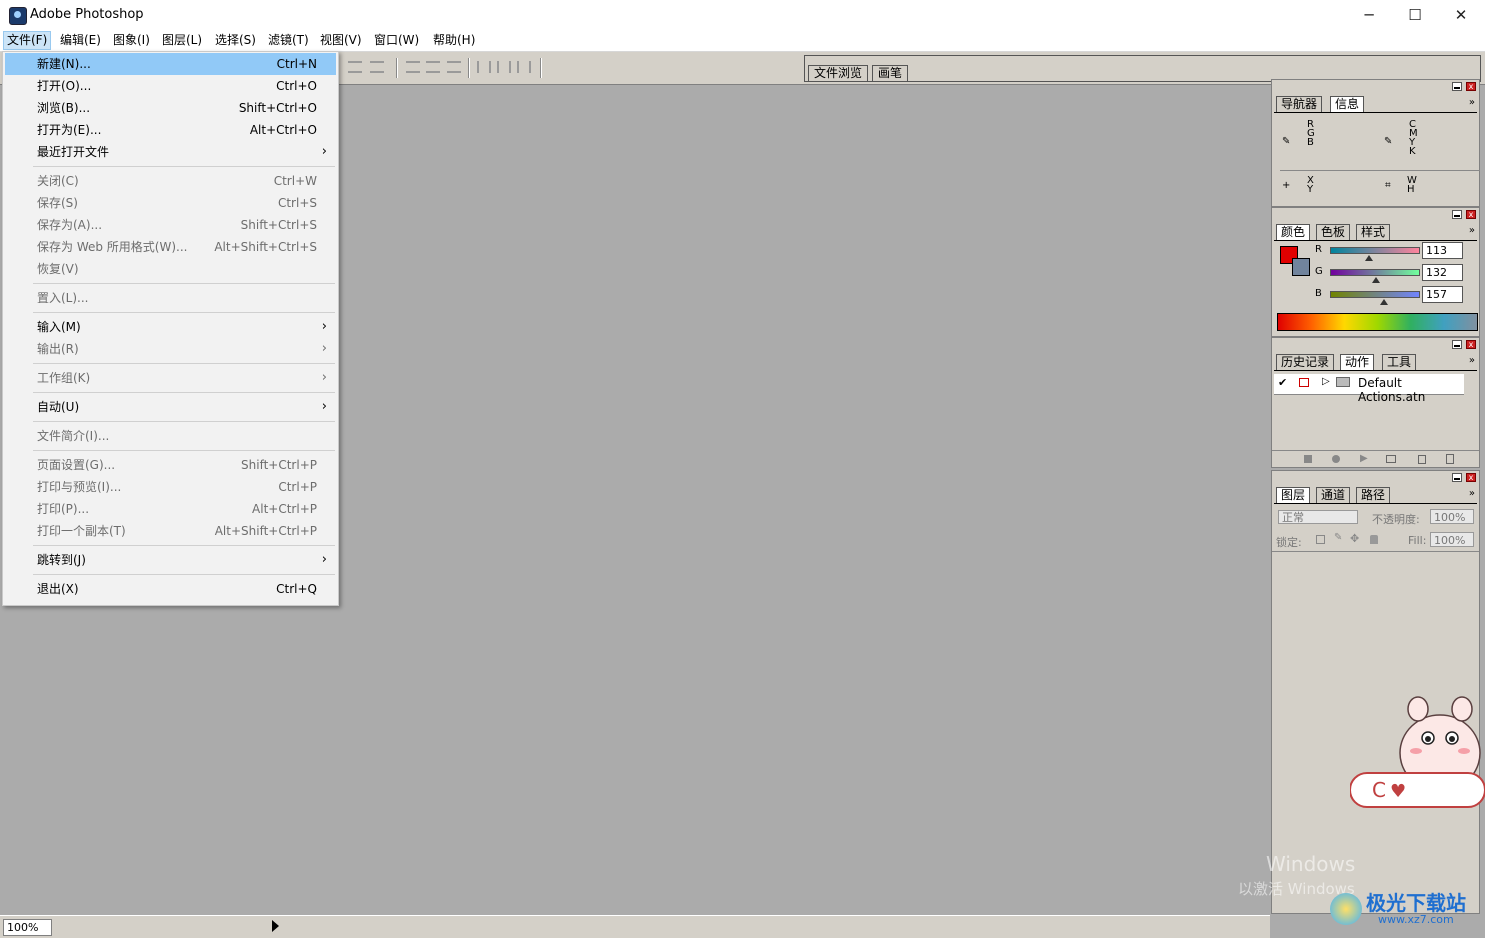 The width and height of the screenshot is (1485, 938). Describe the element at coordinates (504, 67) in the screenshot. I see `distribute-center-icon` at that location.